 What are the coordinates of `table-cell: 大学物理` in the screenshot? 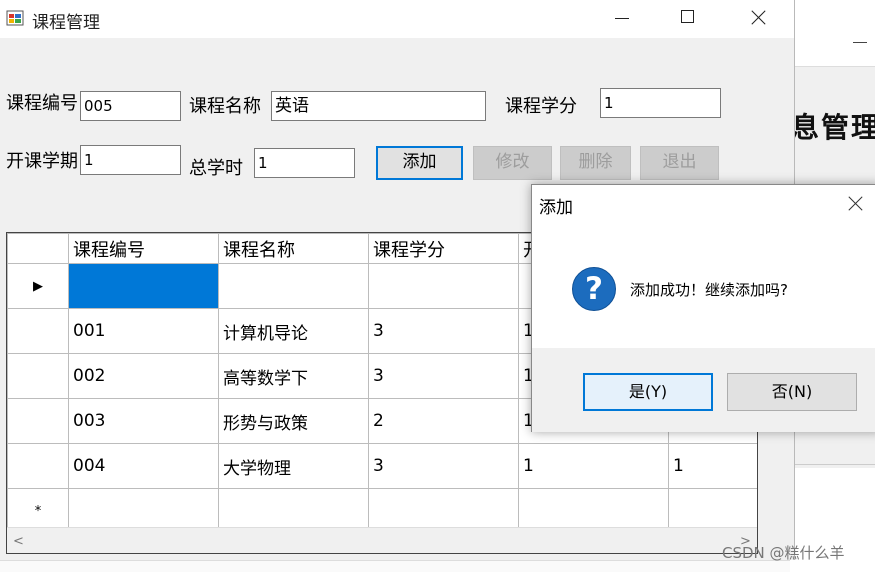 It's located at (293, 466).